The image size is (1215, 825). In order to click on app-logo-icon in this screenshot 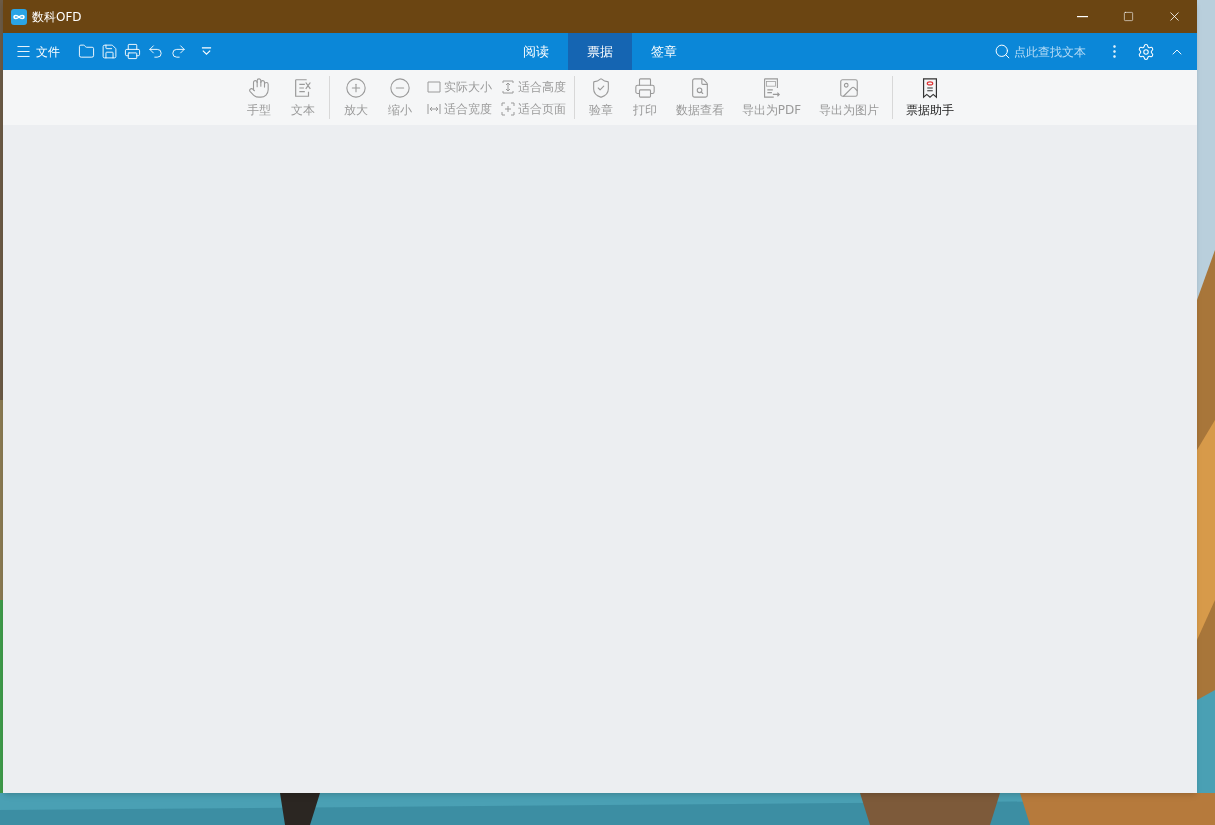, I will do `click(19, 16)`.